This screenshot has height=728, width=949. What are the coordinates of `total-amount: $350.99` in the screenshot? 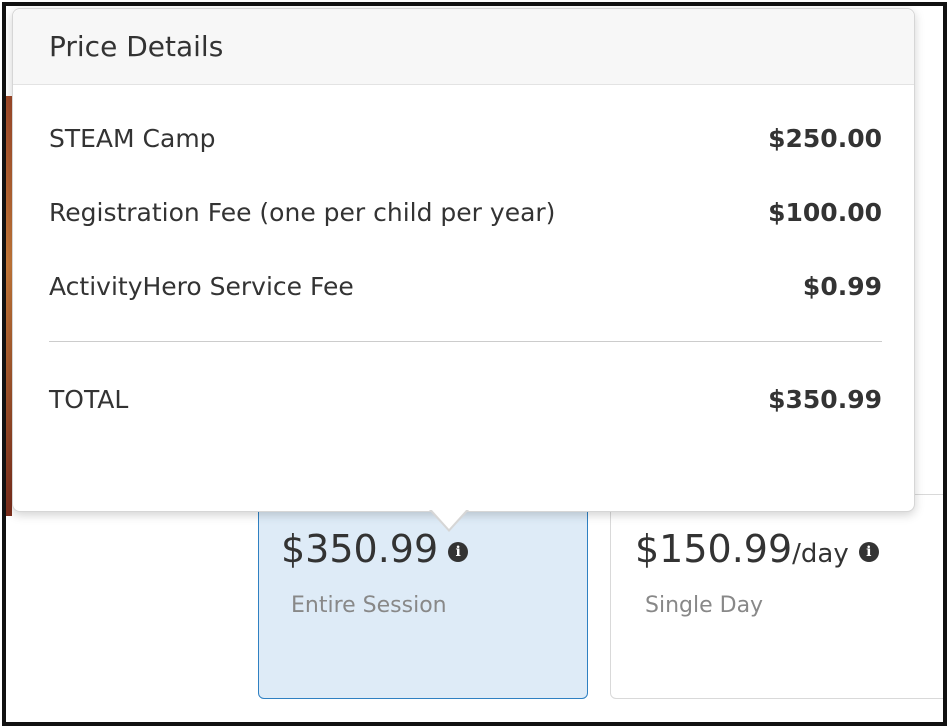 It's located at (825, 399).